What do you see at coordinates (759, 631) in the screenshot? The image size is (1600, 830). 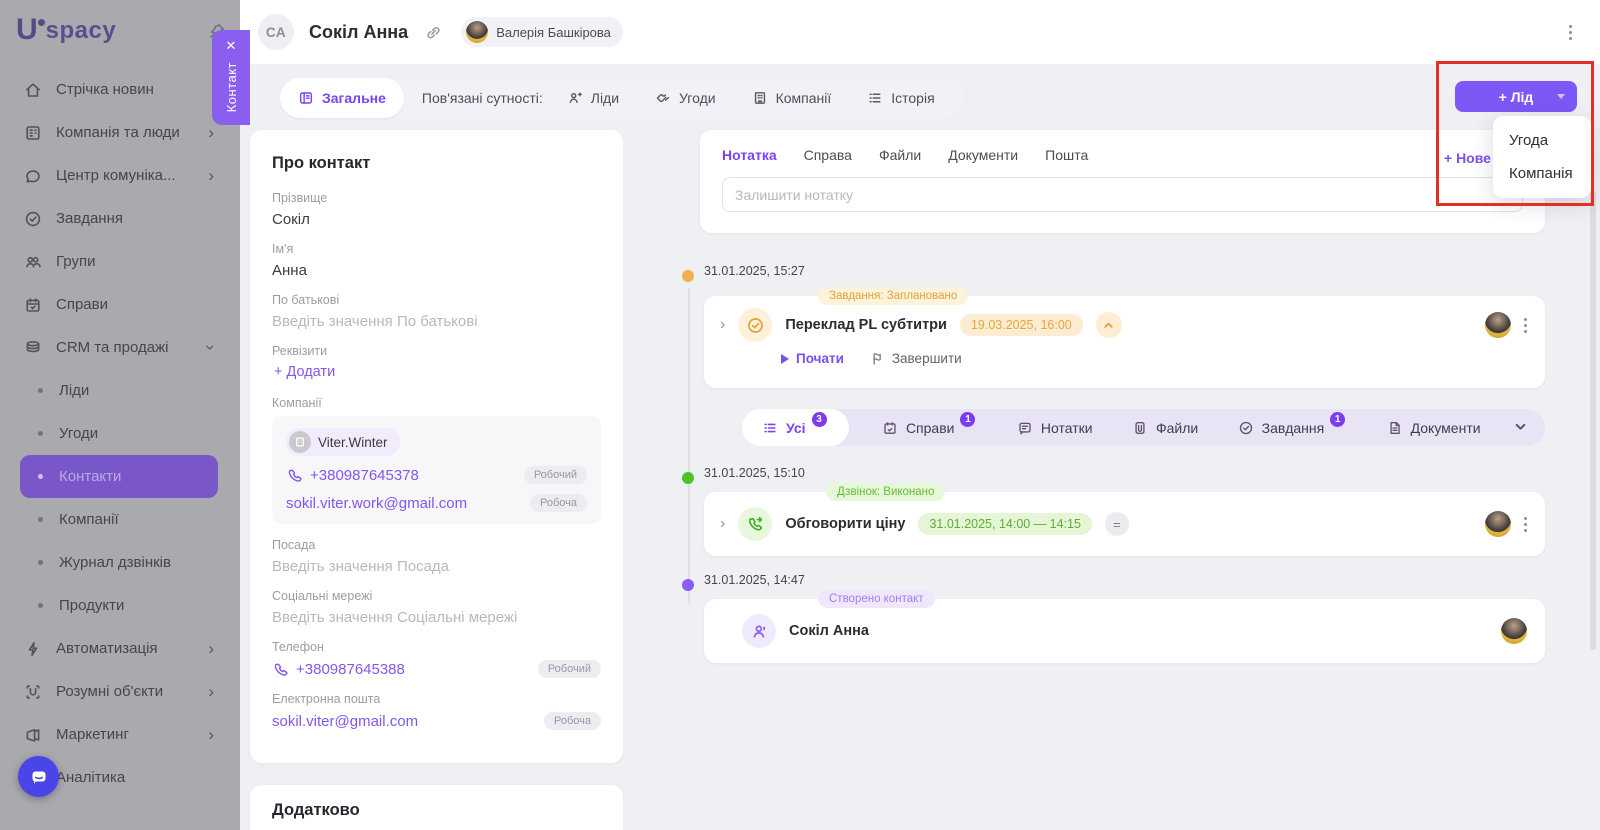 I see `contact-icon` at bounding box center [759, 631].